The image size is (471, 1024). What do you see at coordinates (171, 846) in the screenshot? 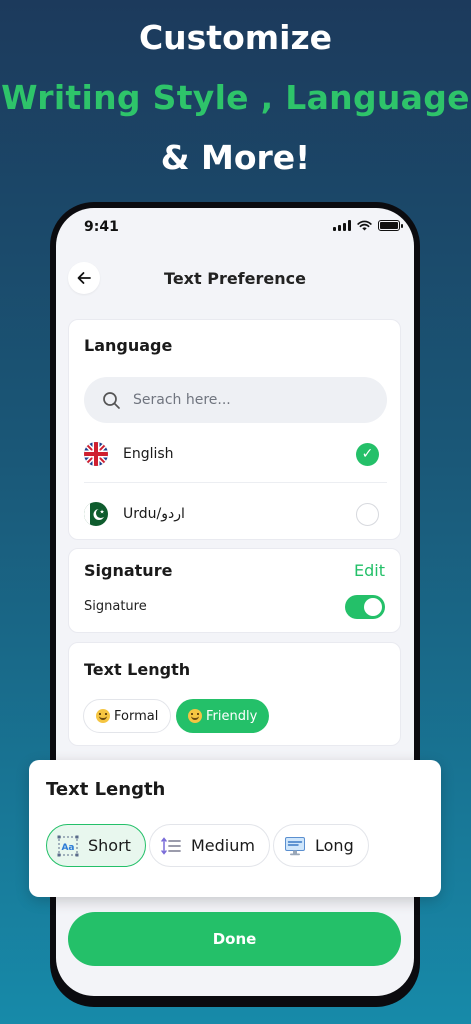
I see `line-spacing-icon` at bounding box center [171, 846].